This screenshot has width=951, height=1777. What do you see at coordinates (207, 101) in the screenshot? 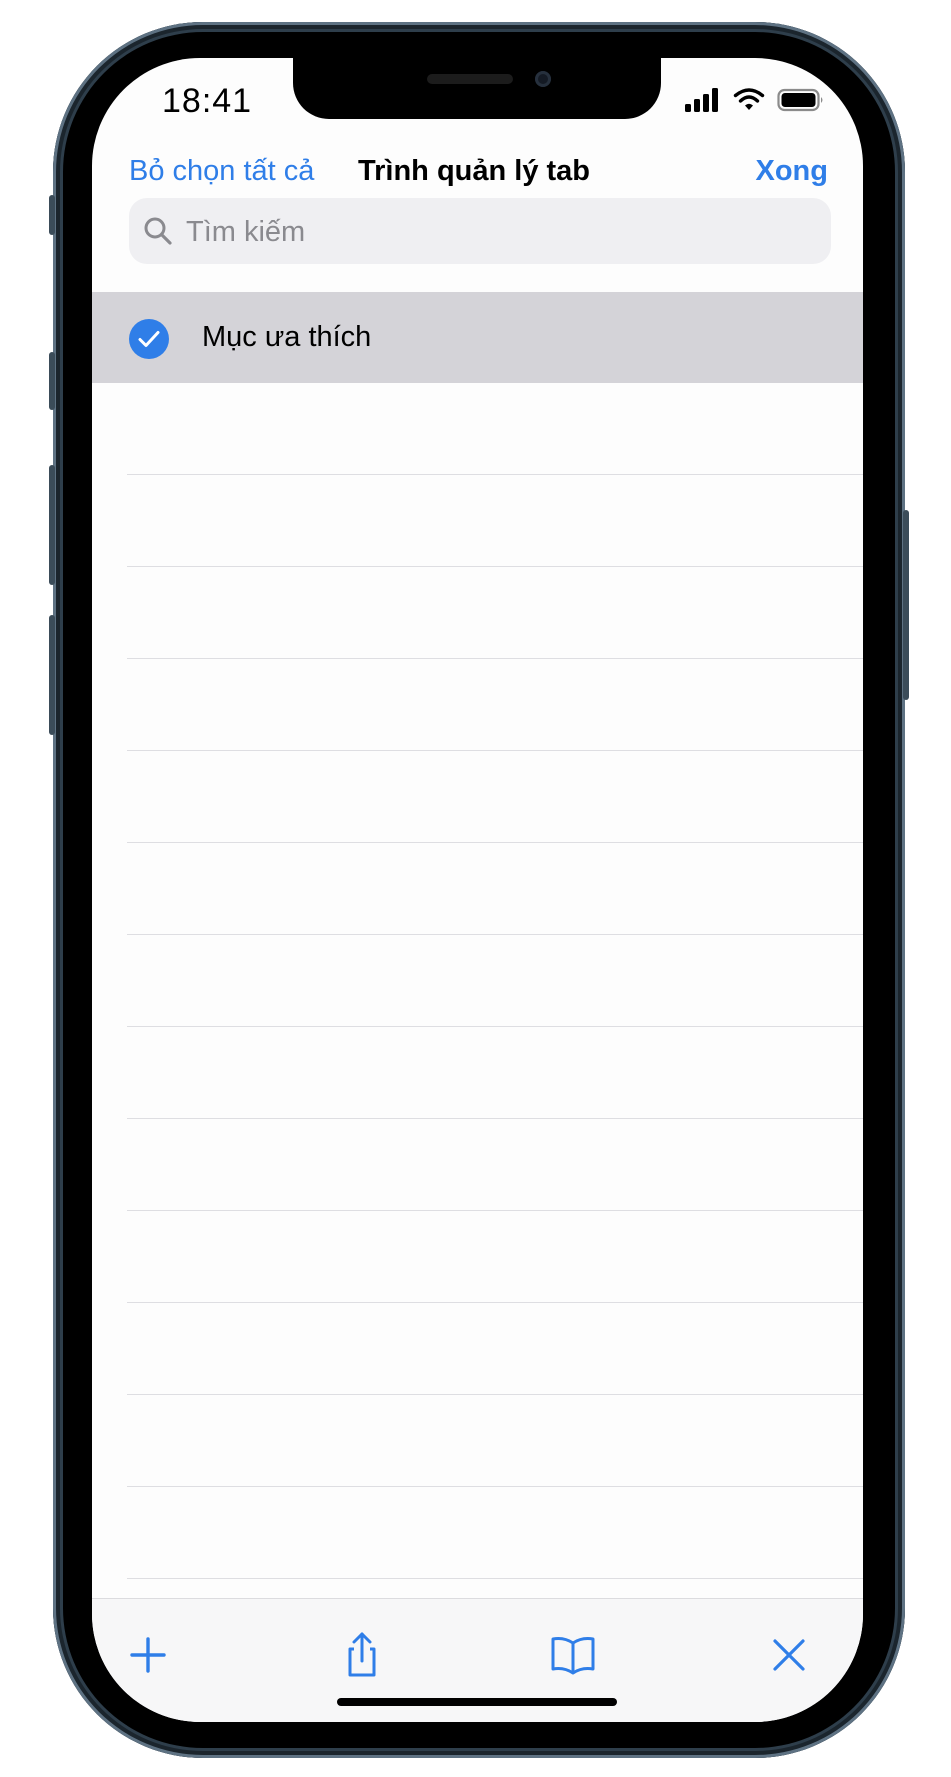
I see `status-time: 18:41` at bounding box center [207, 101].